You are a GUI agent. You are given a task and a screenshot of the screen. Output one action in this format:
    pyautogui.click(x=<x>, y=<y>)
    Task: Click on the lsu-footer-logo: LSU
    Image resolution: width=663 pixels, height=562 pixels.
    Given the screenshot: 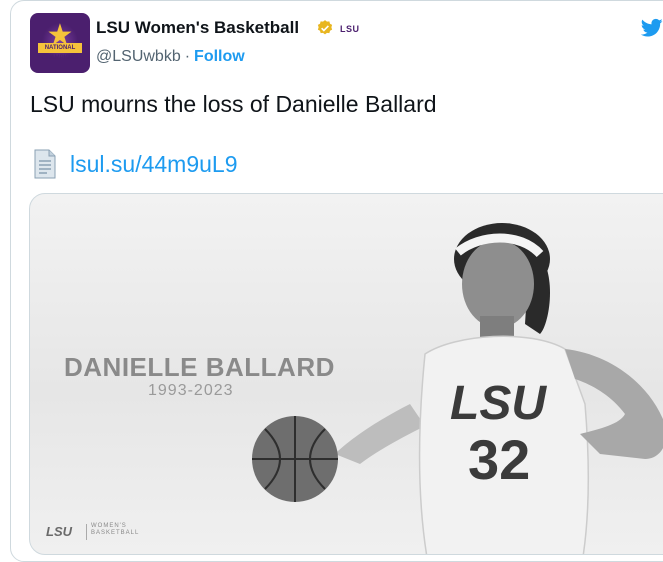 What is the action you would take?
    pyautogui.click(x=59, y=531)
    